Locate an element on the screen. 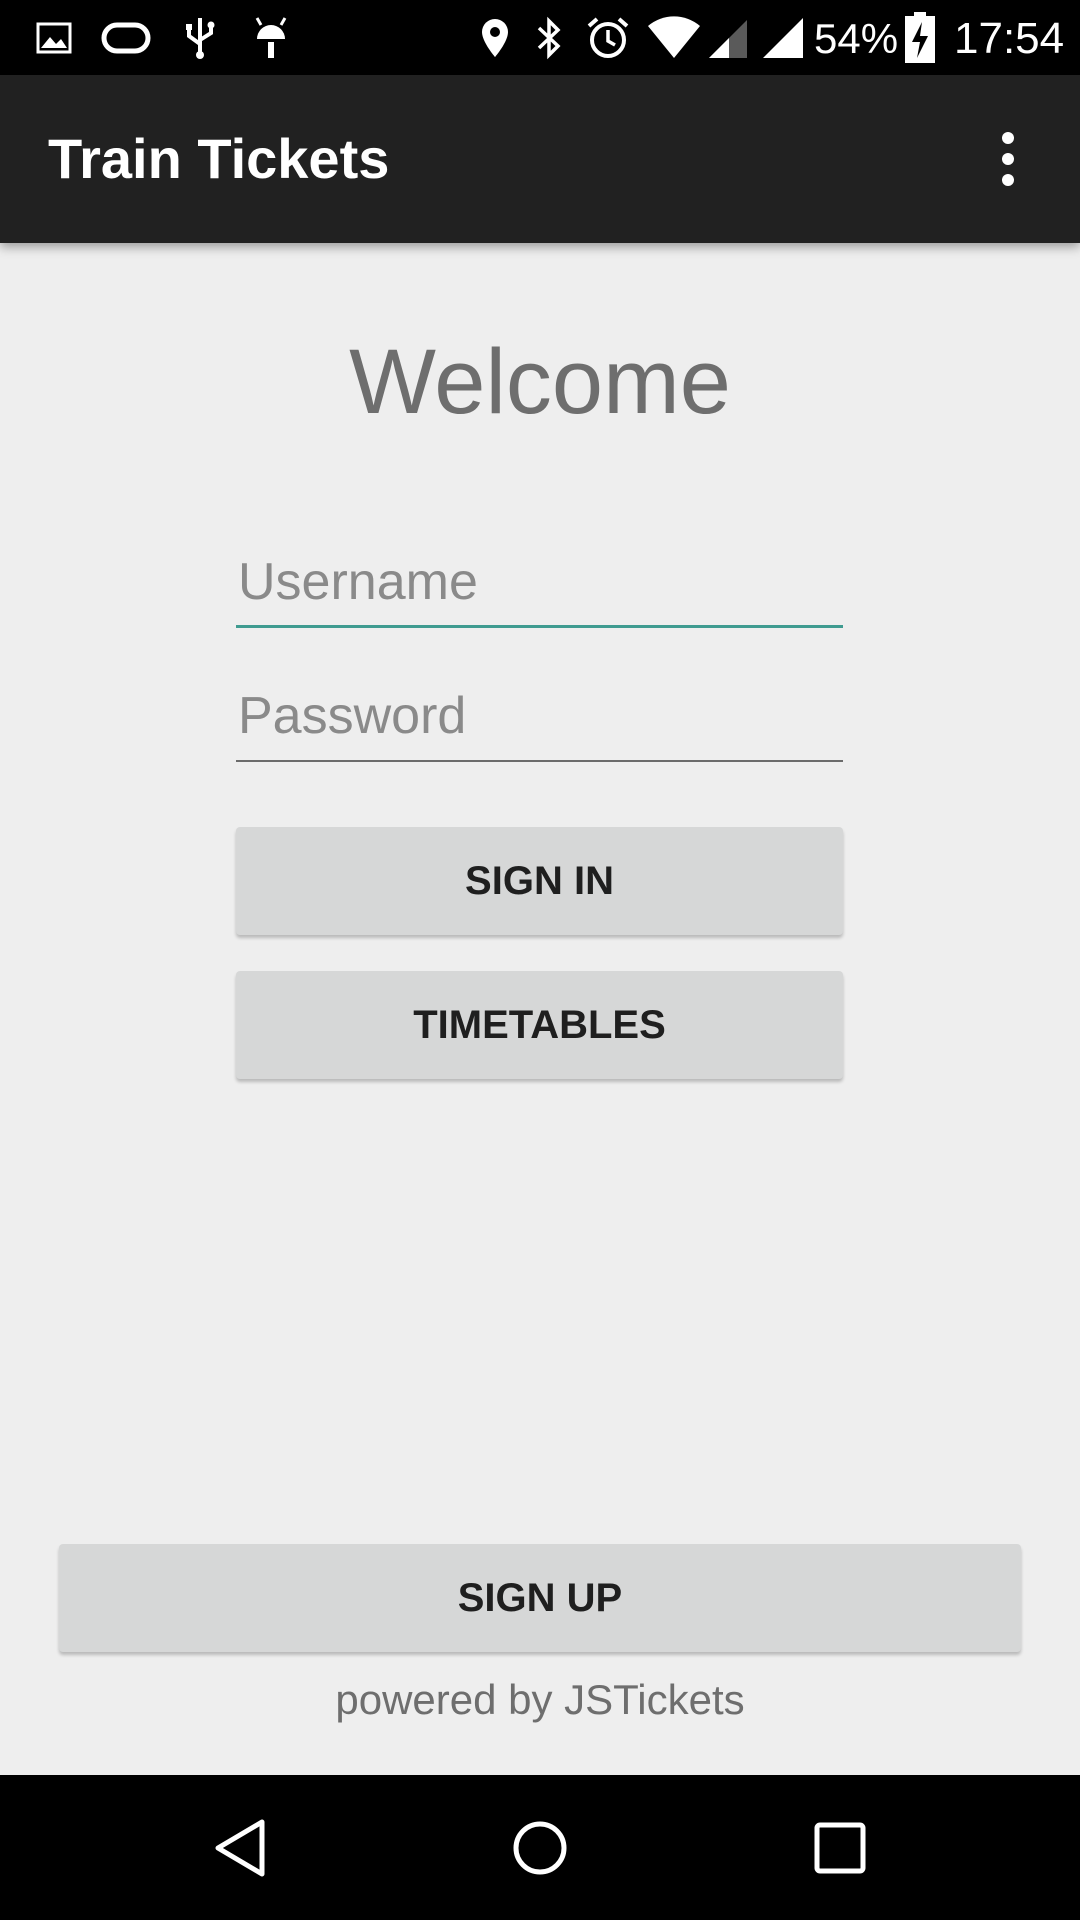 This screenshot has height=1920, width=1080. sync-icon is located at coordinates (126, 37).